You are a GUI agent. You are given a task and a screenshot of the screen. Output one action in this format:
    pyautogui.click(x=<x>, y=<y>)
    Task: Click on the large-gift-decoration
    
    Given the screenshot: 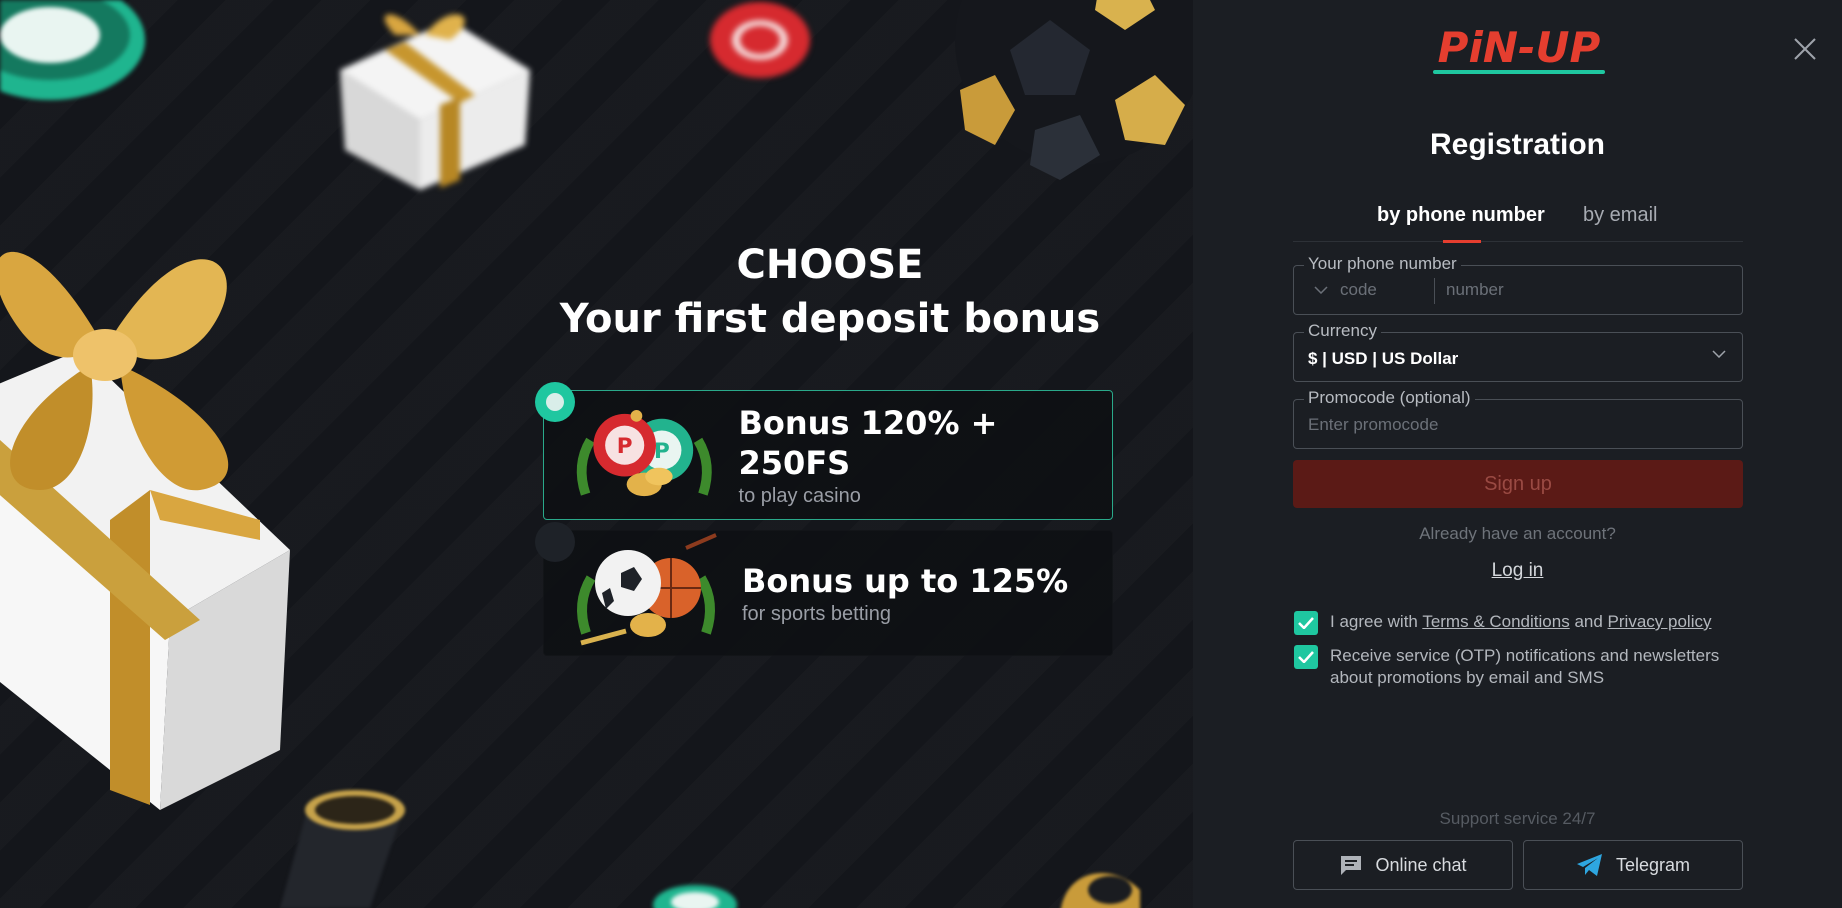 What is the action you would take?
    pyautogui.click(x=145, y=530)
    